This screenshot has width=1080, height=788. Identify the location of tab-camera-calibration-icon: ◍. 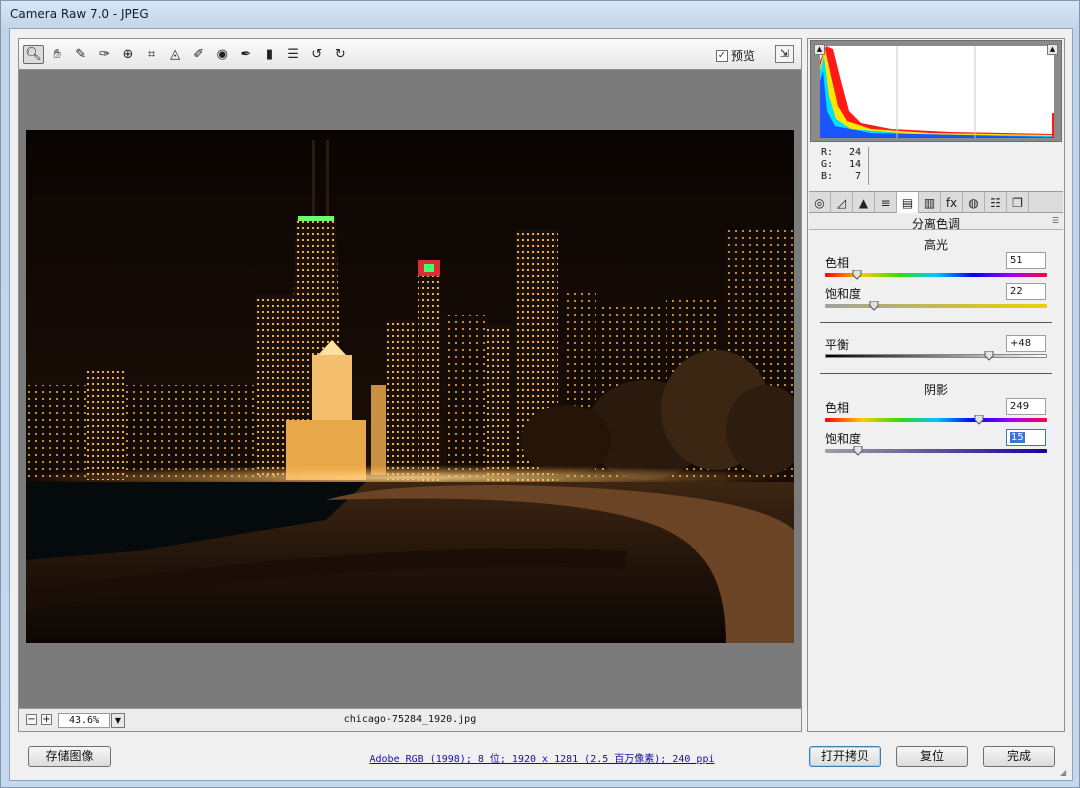
(974, 202).